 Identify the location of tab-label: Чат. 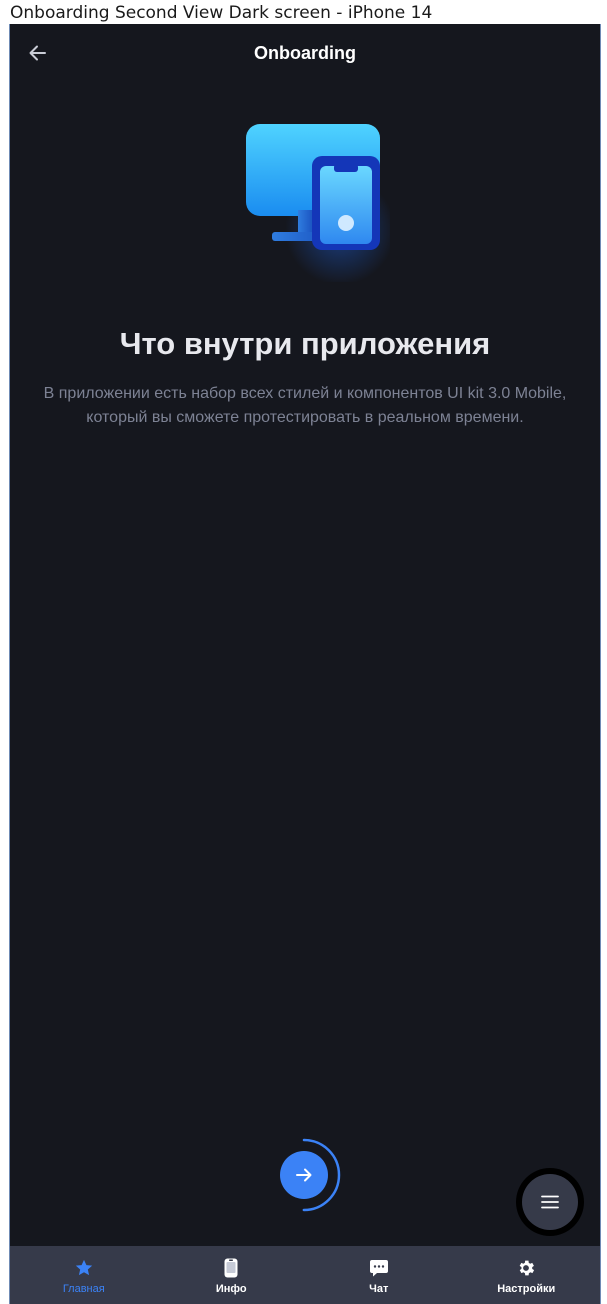
(379, 1289).